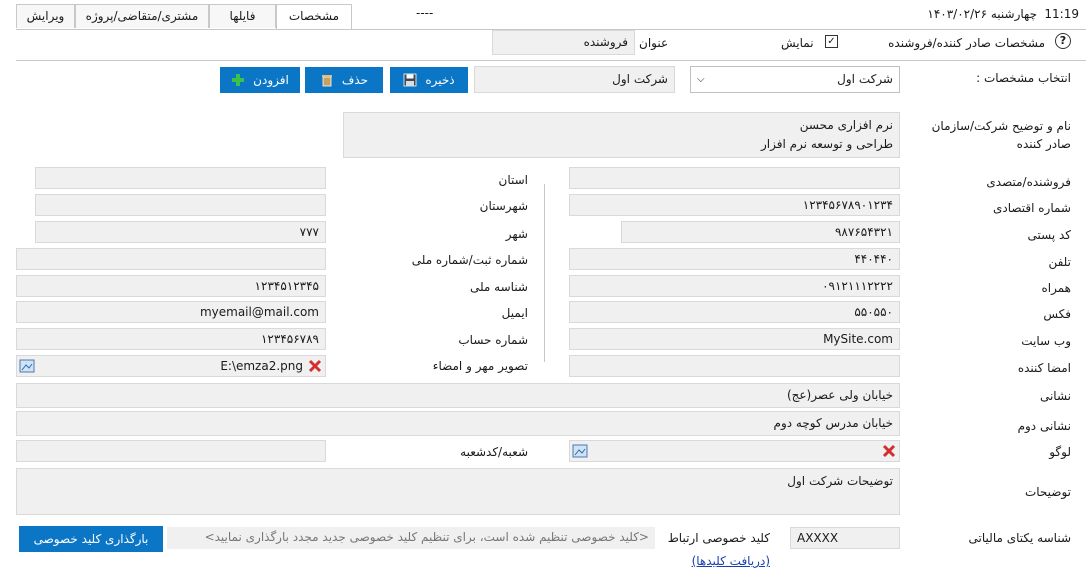 Image resolution: width=1087 pixels, height=578 pixels. What do you see at coordinates (845, 538) in the screenshot?
I see `tax-id-field: AXXXX` at bounding box center [845, 538].